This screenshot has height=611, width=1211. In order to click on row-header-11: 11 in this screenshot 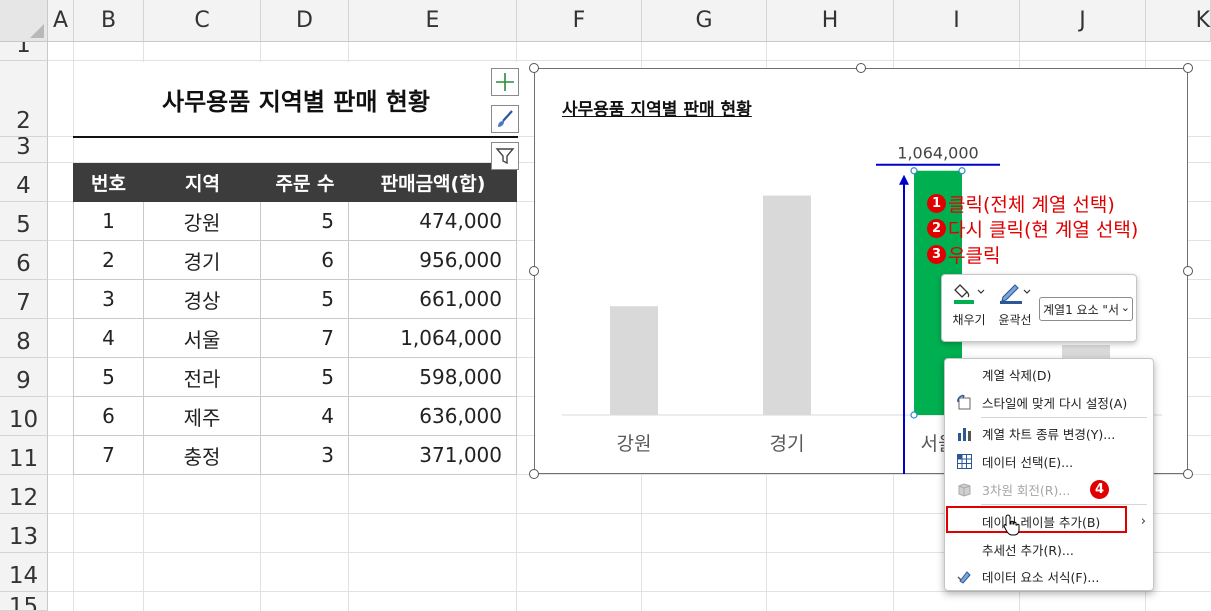, I will do `click(24, 455)`.